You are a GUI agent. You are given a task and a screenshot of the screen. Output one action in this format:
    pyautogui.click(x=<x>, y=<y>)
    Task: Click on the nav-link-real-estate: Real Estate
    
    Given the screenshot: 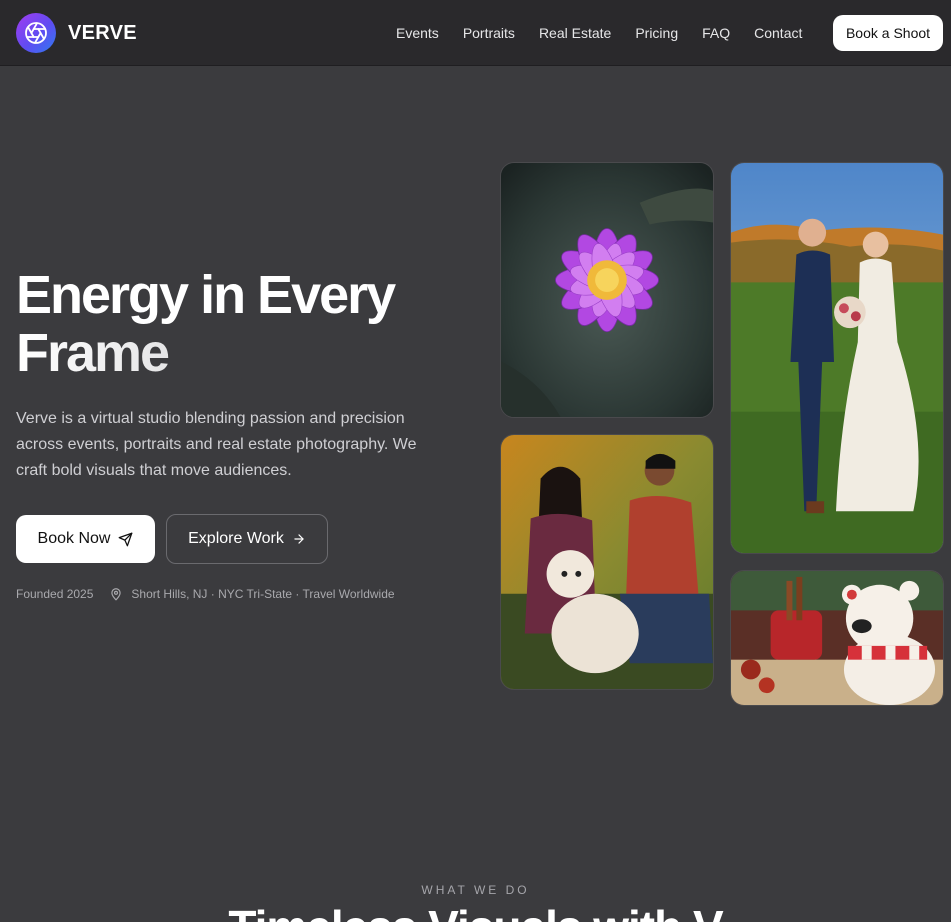 What is the action you would take?
    pyautogui.click(x=575, y=33)
    